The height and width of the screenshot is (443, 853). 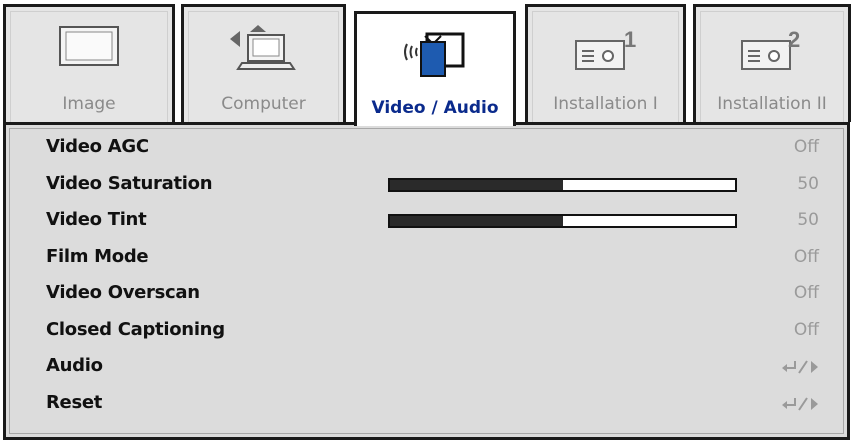 I want to click on tab-label: Computer, so click(x=263, y=104).